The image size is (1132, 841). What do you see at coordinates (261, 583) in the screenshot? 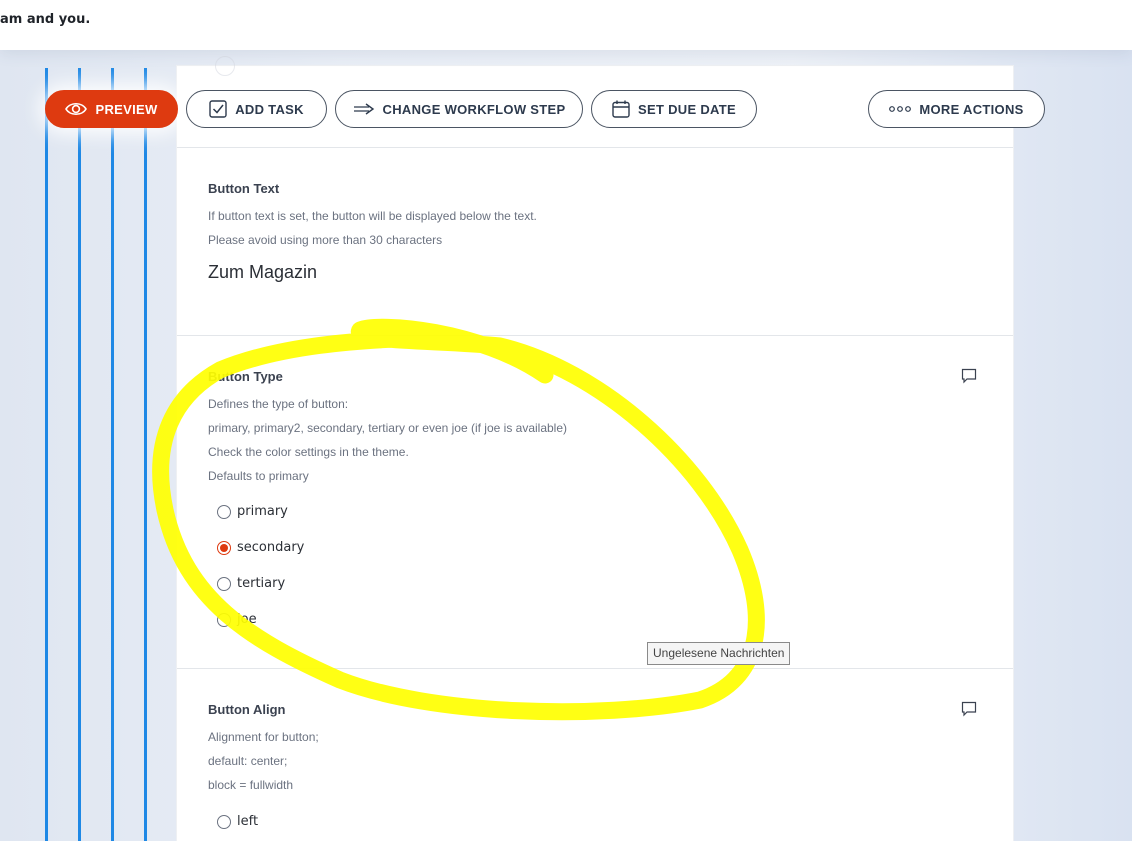
I see `radio-label: tertiary` at bounding box center [261, 583].